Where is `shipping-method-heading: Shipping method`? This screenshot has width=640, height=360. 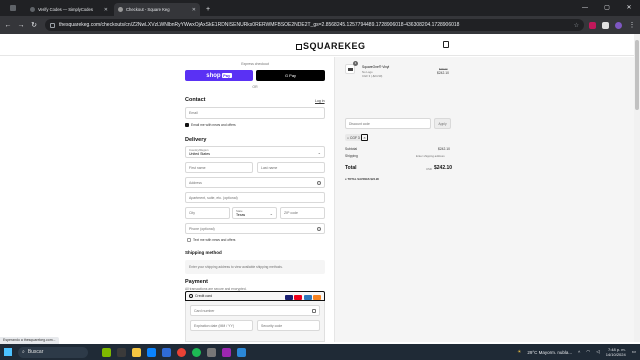
shipping-method-heading: Shipping method is located at coordinates (203, 252).